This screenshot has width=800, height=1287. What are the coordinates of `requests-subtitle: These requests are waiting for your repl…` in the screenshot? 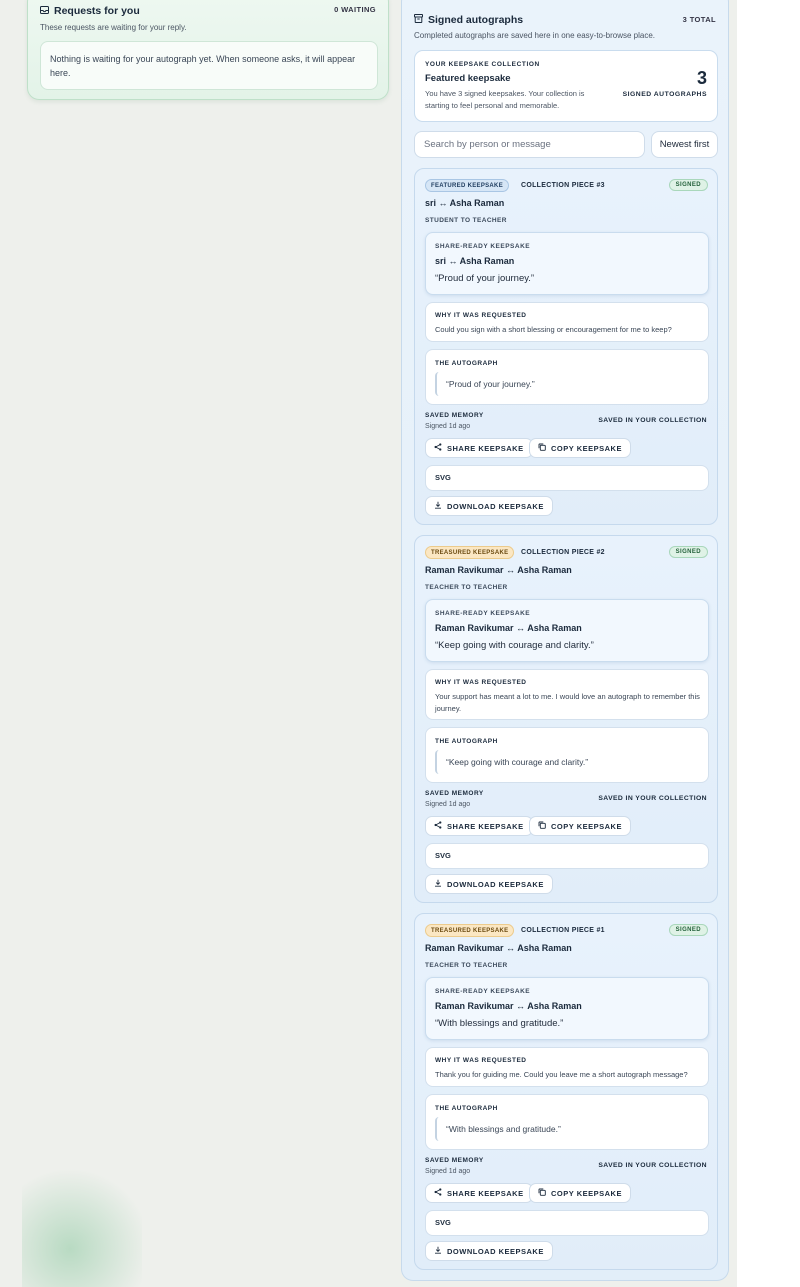 It's located at (113, 27).